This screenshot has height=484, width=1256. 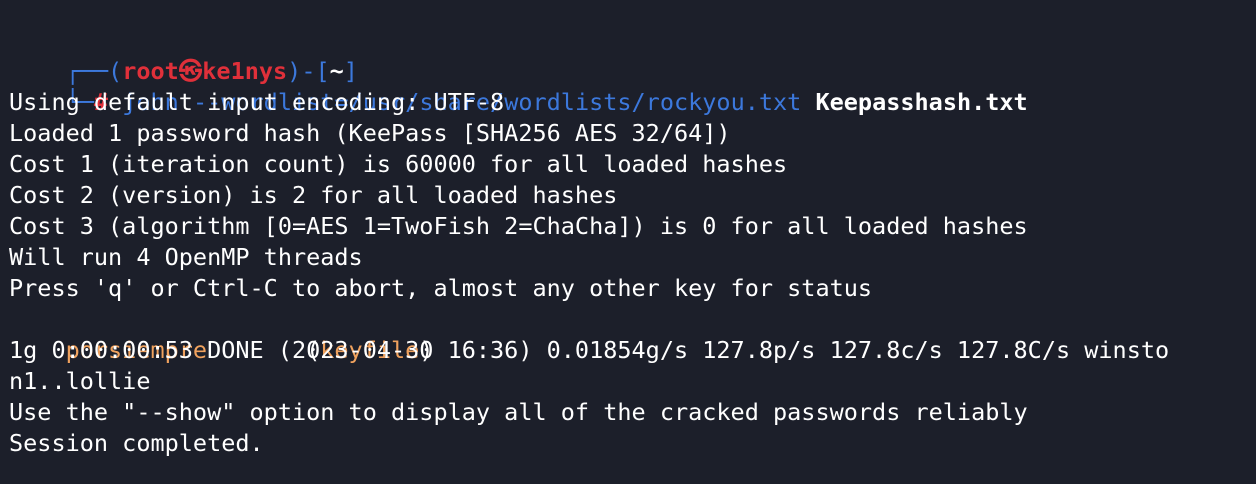 What do you see at coordinates (80, 381) in the screenshot?
I see `output-line-10: n1..lollie` at bounding box center [80, 381].